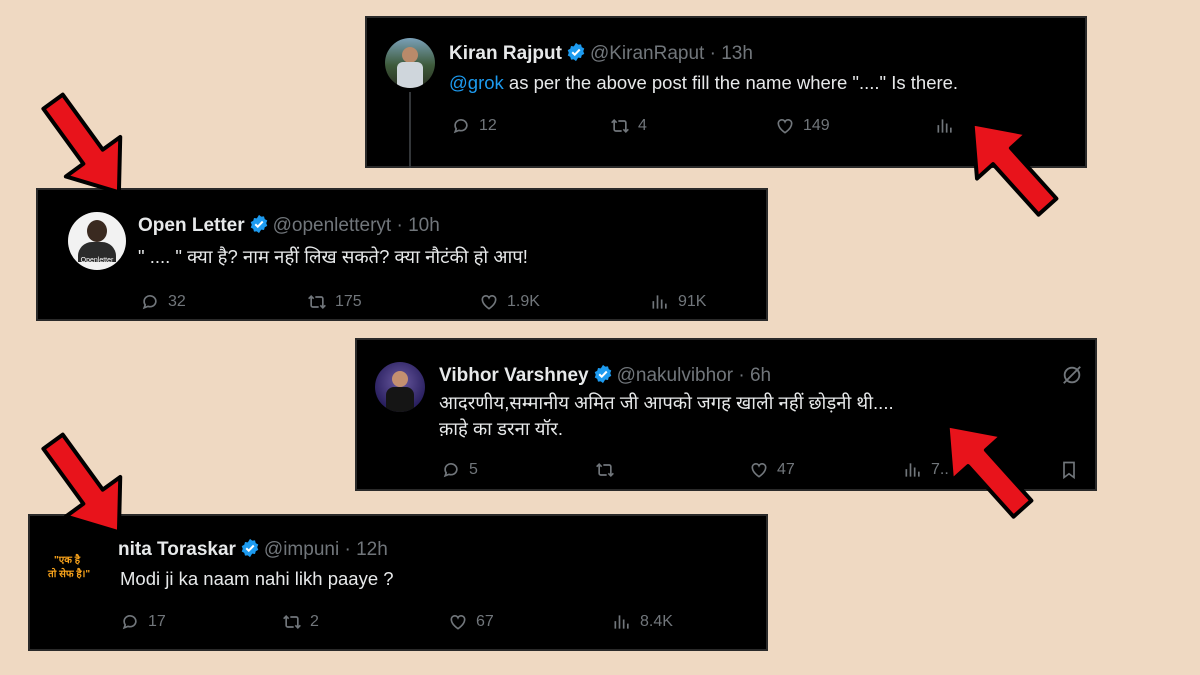 The width and height of the screenshot is (1200, 675). Describe the element at coordinates (257, 578) in the screenshot. I see `tweet-text: Modi ji ka naam nahi likh paaye ?` at that location.